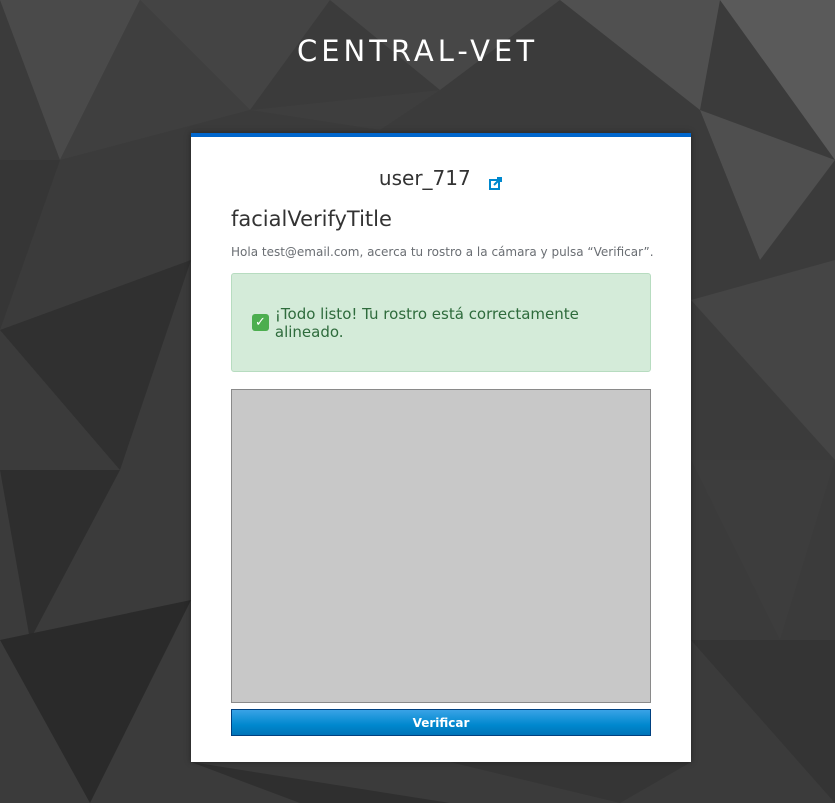 This screenshot has width=835, height=803. What do you see at coordinates (496, 180) in the screenshot?
I see `external-link-icon` at bounding box center [496, 180].